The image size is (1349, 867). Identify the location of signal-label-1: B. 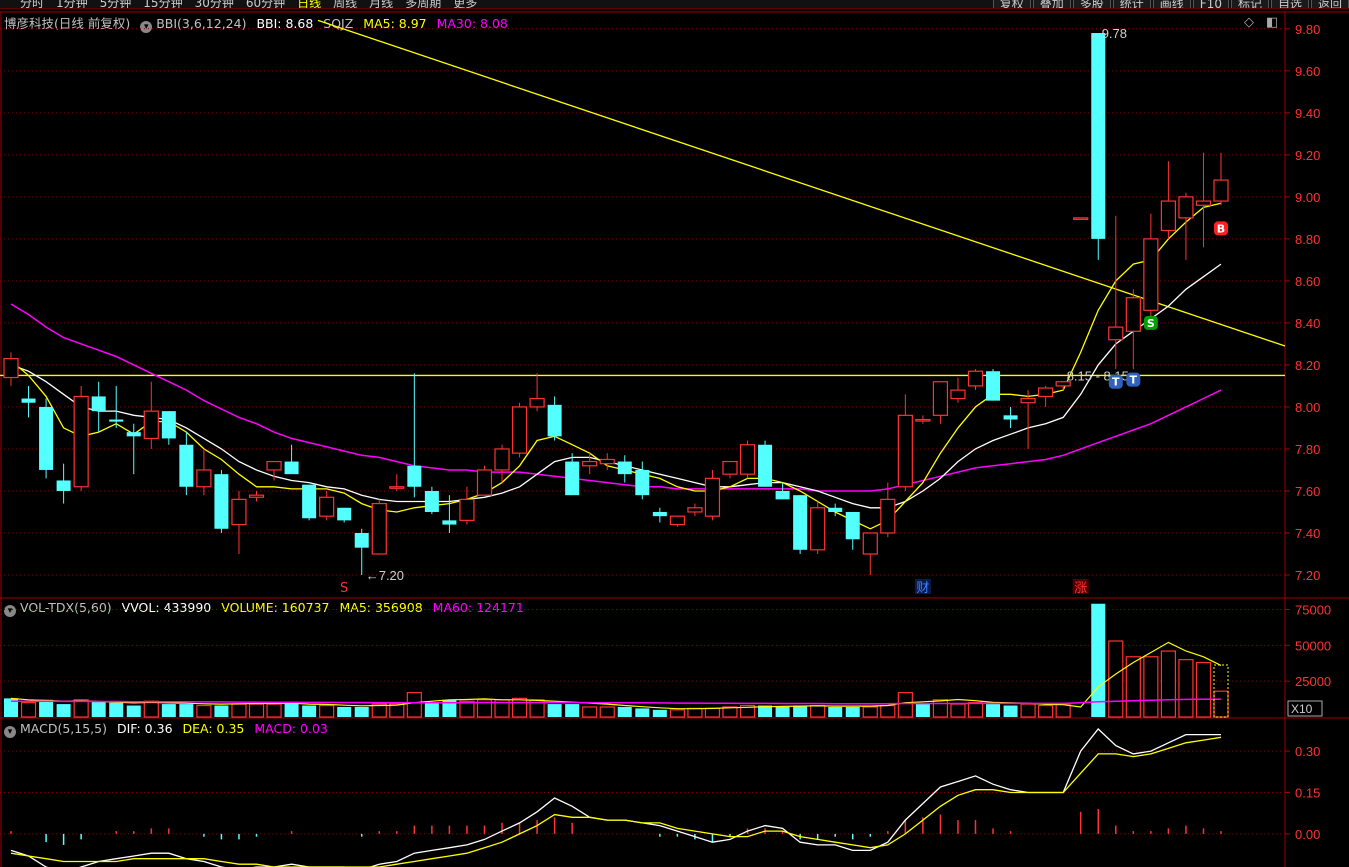
(1221, 228).